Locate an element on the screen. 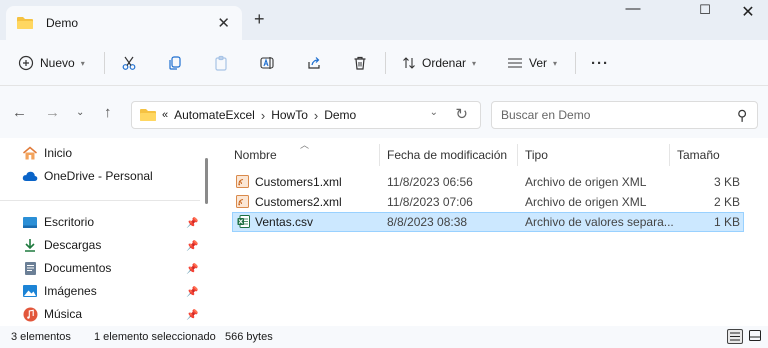 This screenshot has width=768, height=348. address-bar: « AutomateExcel › HowTo › Demo ⌄ ↻ is located at coordinates (306, 115).